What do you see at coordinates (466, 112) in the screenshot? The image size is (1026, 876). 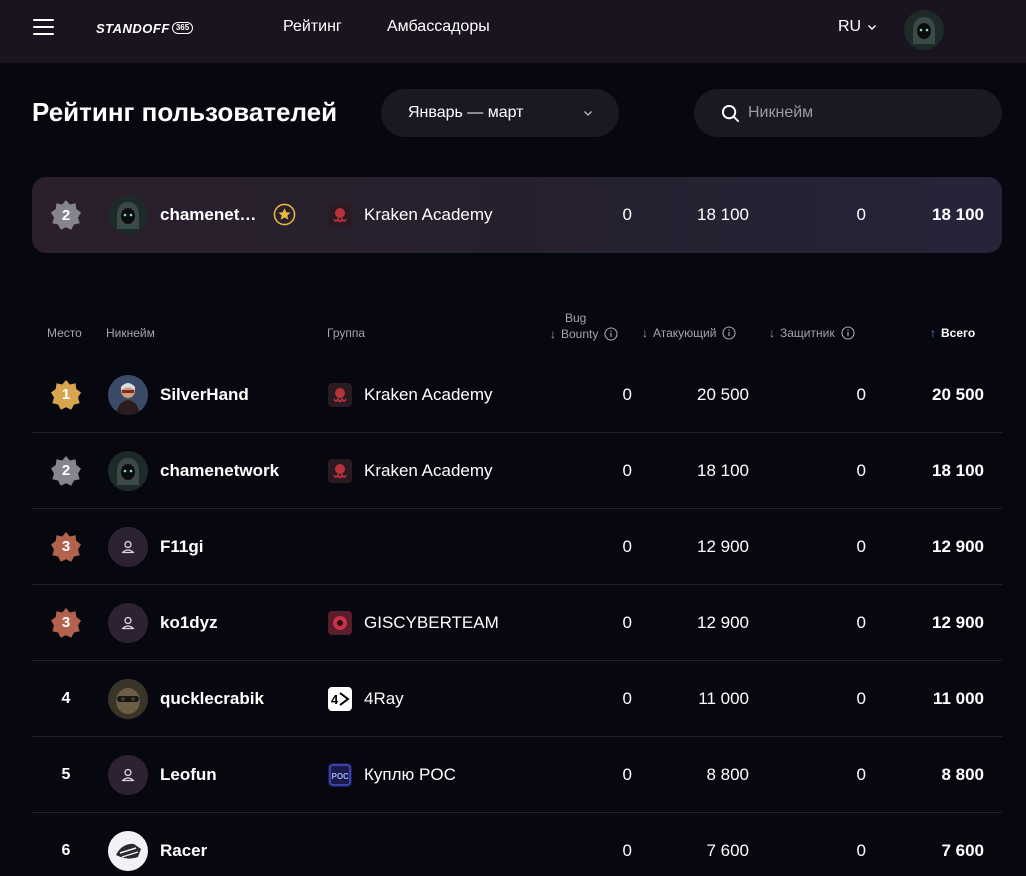 I see `period-value: Январь — март` at bounding box center [466, 112].